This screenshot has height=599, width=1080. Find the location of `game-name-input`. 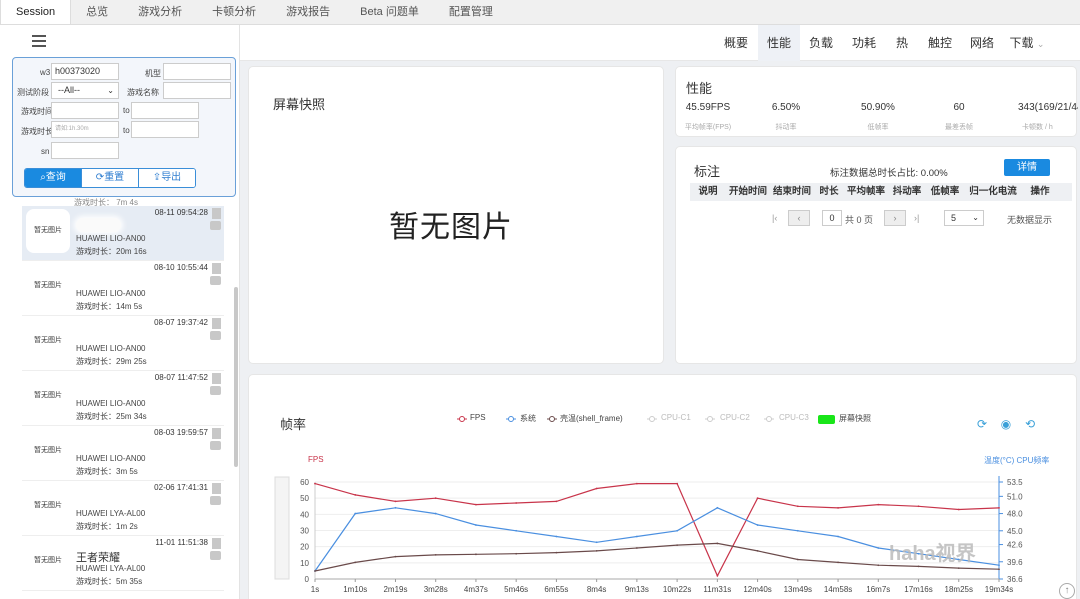

game-name-input is located at coordinates (197, 90).